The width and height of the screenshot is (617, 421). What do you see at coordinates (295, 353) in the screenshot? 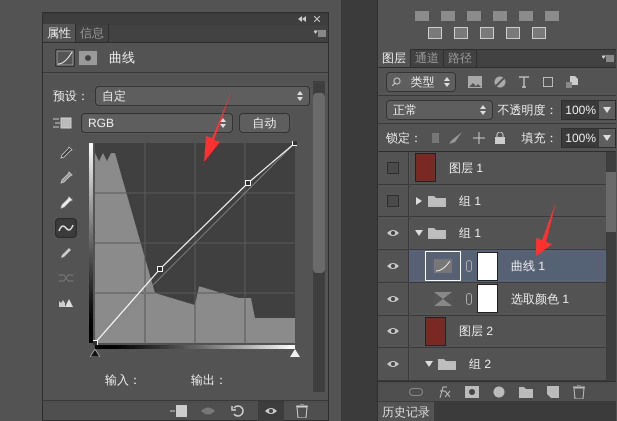
I see `highlight-slider-icon` at bounding box center [295, 353].